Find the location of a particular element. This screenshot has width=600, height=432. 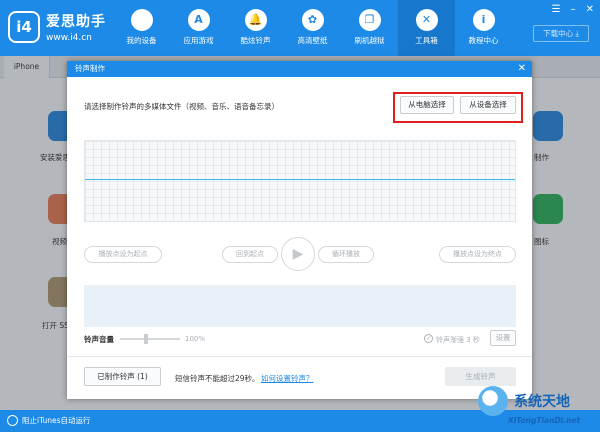

close-window-icon: ✕ is located at coordinates (590, 9).